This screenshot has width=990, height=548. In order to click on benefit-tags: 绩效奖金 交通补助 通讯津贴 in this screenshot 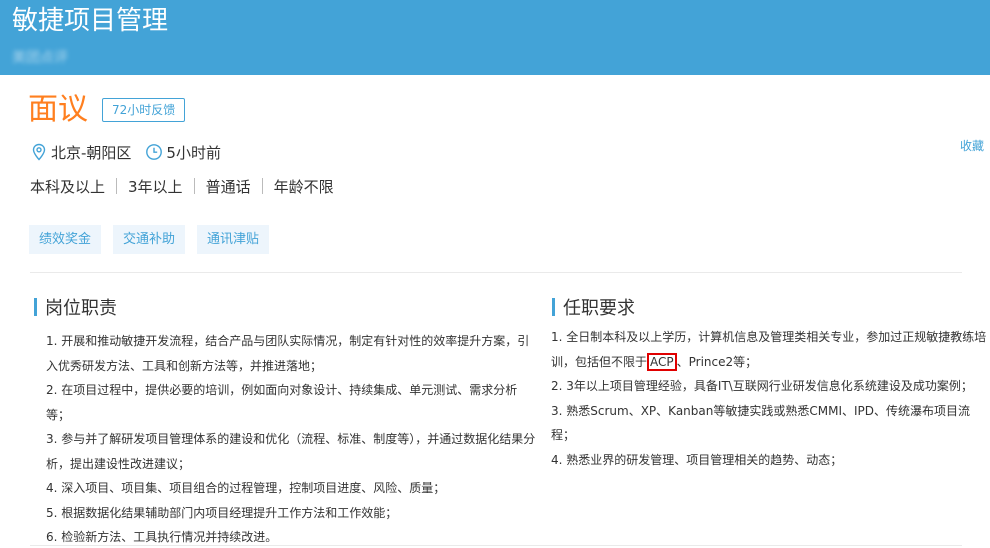, I will do `click(155, 239)`.